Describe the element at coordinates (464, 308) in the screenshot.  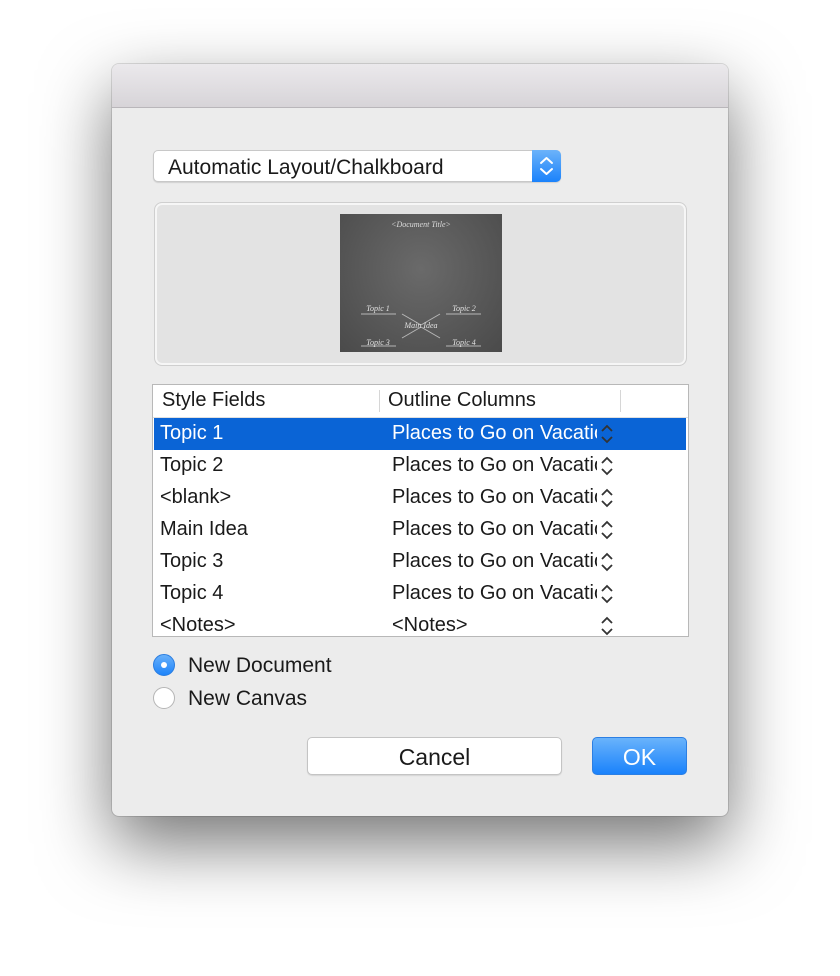
I see `preview-topic-2: Topic 2` at that location.